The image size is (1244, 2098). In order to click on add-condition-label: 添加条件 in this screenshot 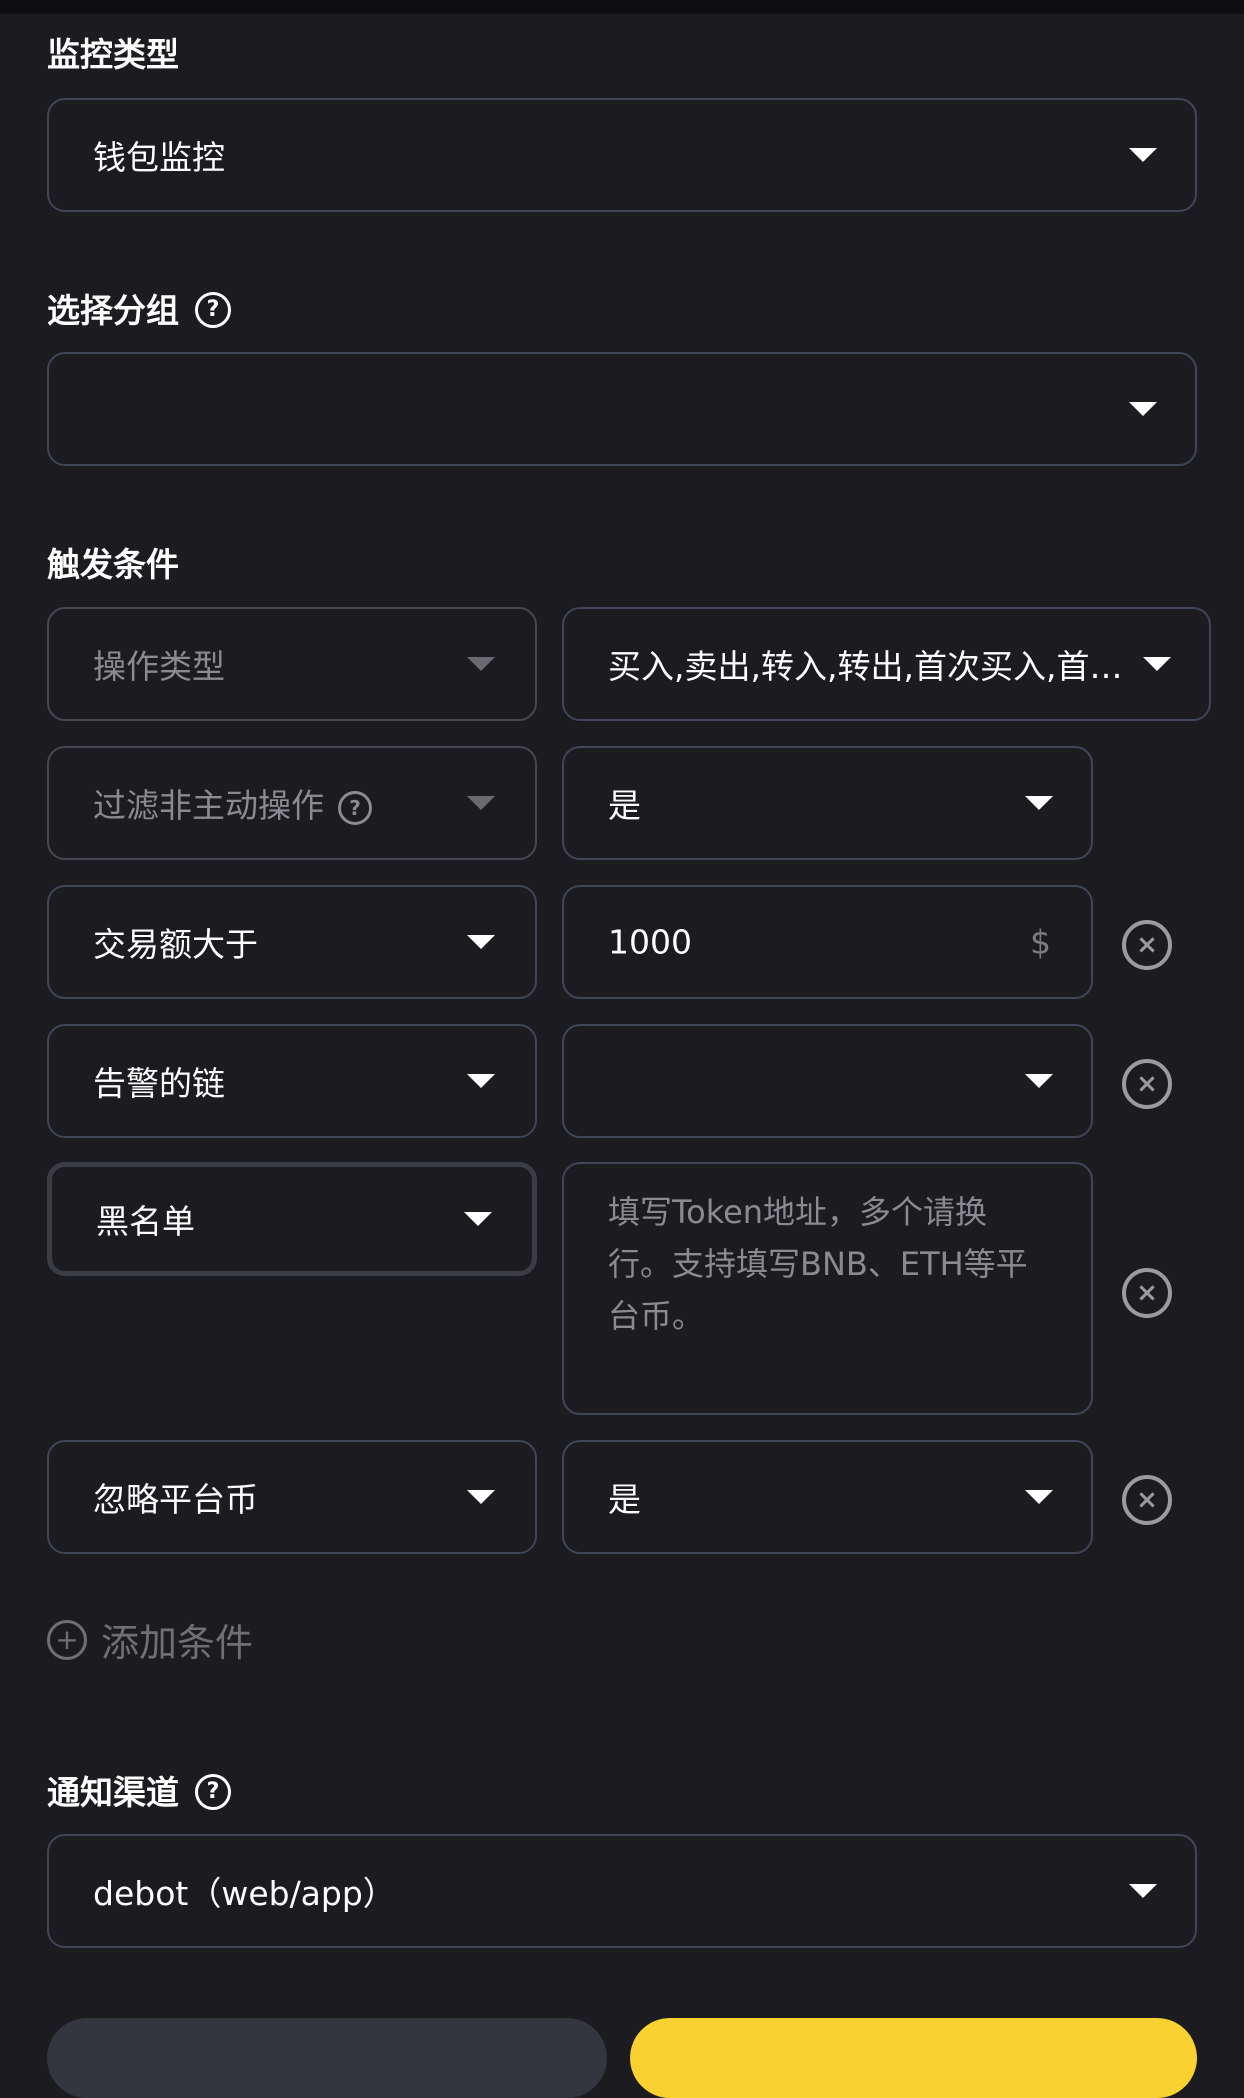, I will do `click(177, 1643)`.